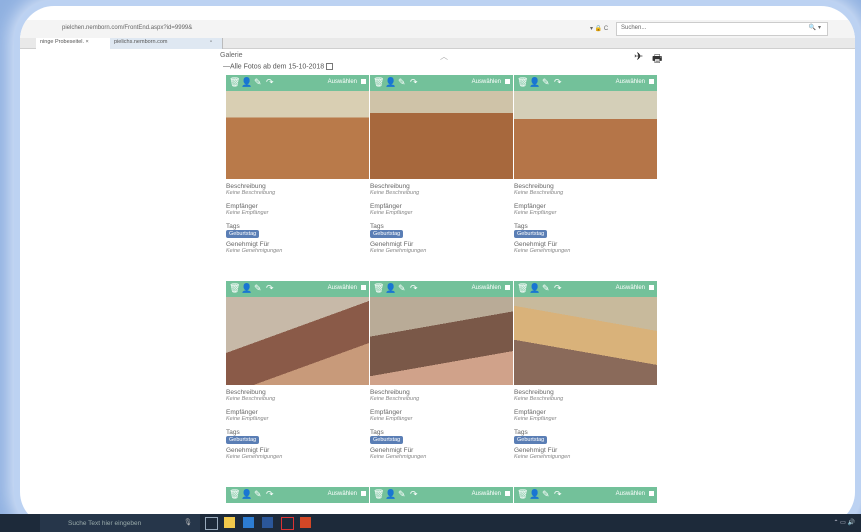 The image size is (861, 532). What do you see at coordinates (444, 56) in the screenshot?
I see `chevron-up-icon: ︿` at bounding box center [444, 56].